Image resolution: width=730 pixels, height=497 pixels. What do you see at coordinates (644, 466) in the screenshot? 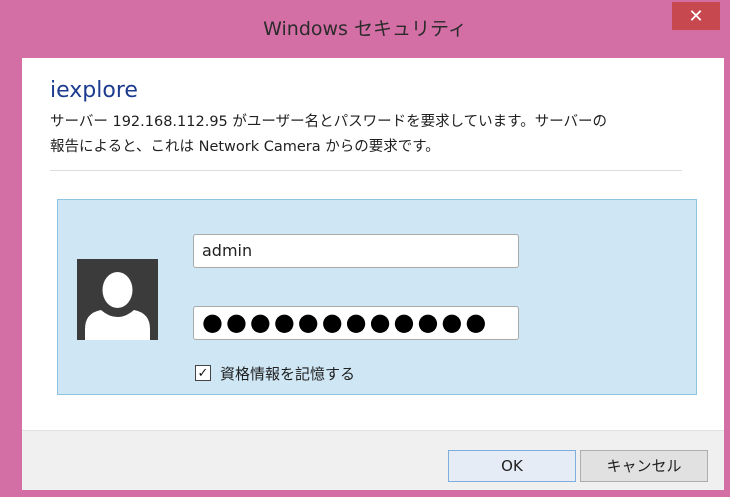
I see `cancel-button: キャンセル` at bounding box center [644, 466].